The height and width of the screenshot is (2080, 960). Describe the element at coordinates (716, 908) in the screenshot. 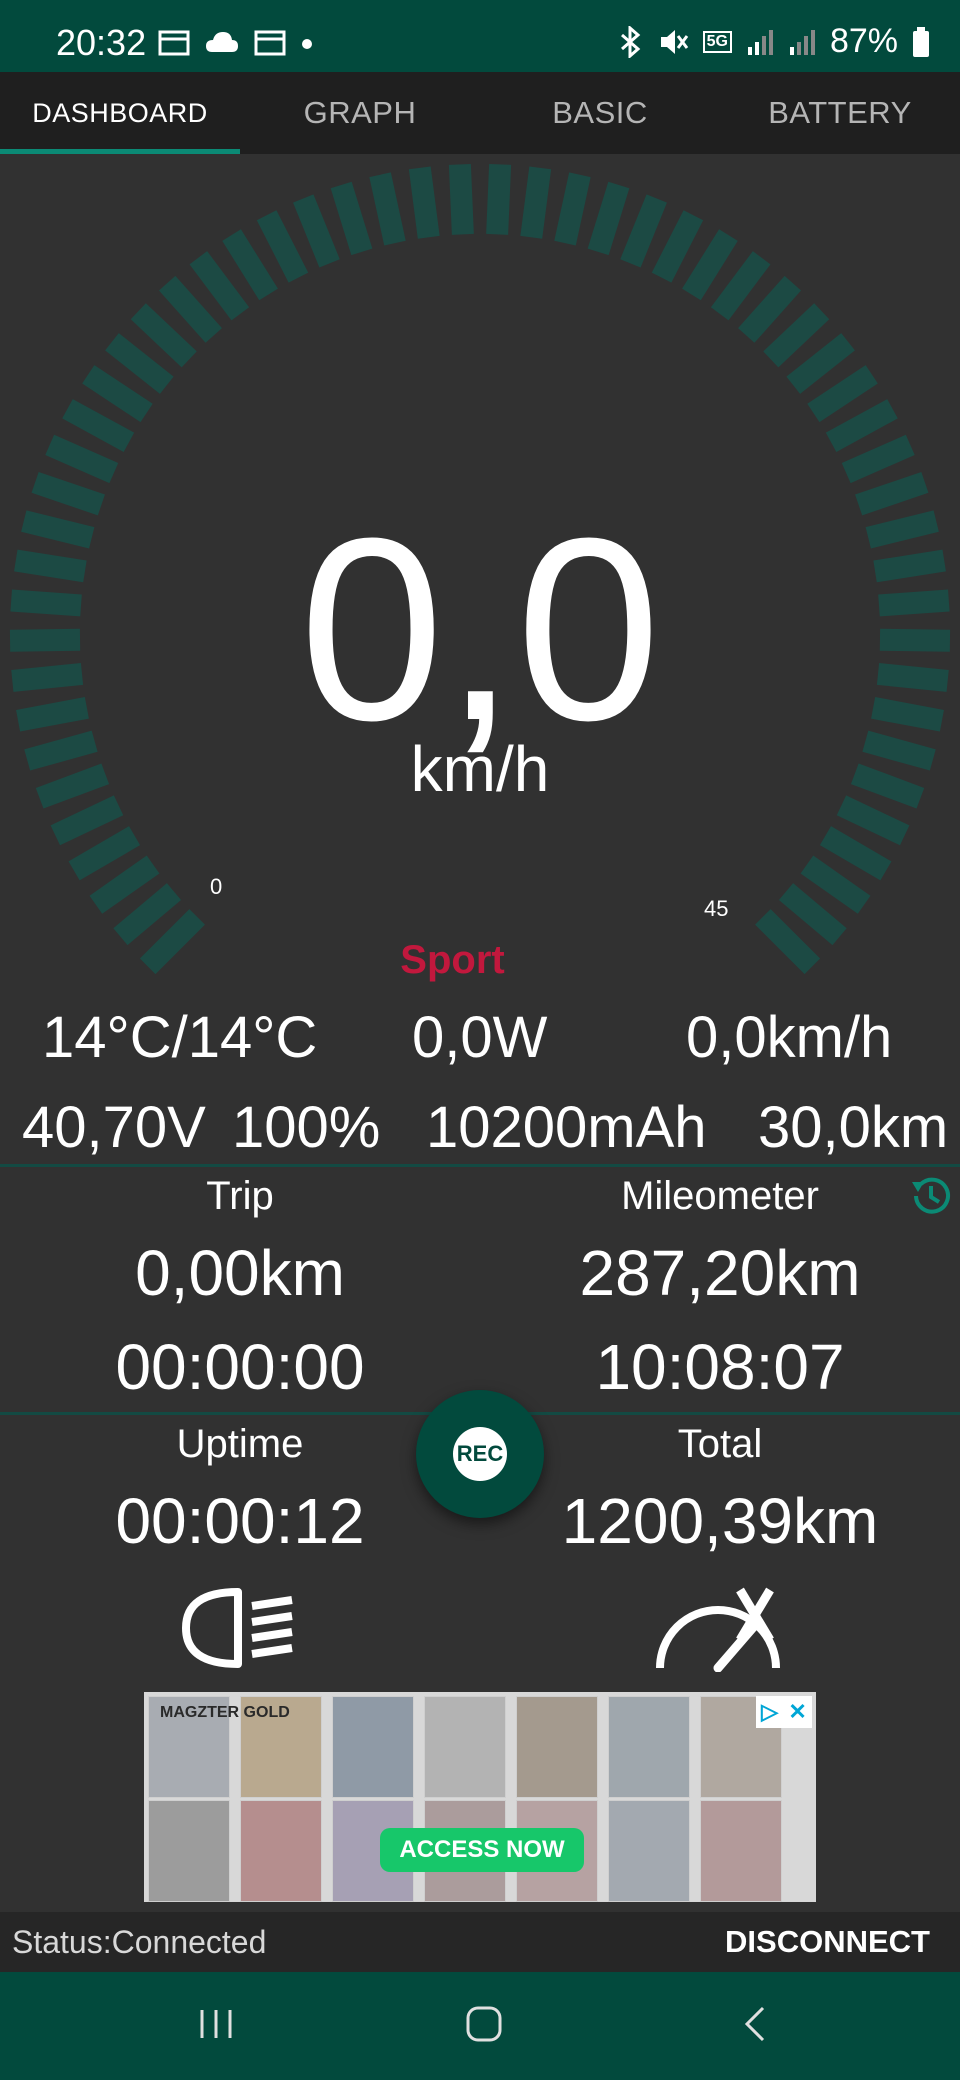

I see `gauge-max-label: 45` at that location.